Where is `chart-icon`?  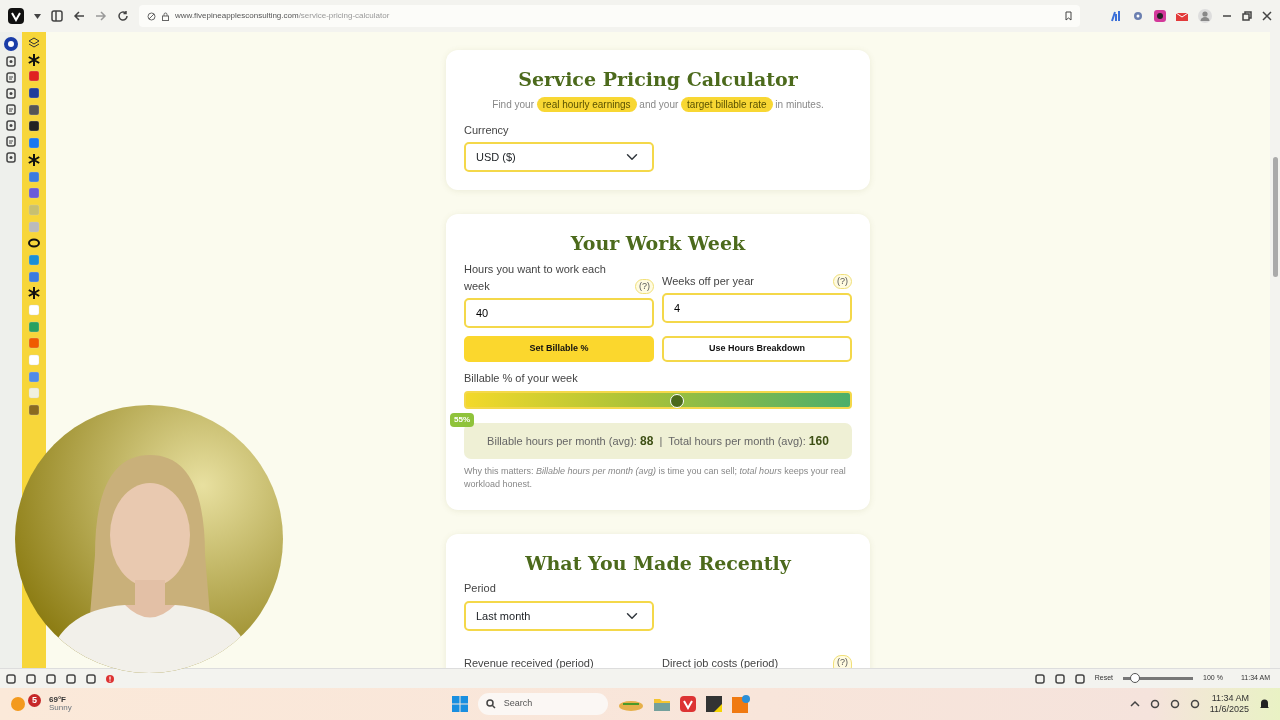 chart-icon is located at coordinates (1116, 16).